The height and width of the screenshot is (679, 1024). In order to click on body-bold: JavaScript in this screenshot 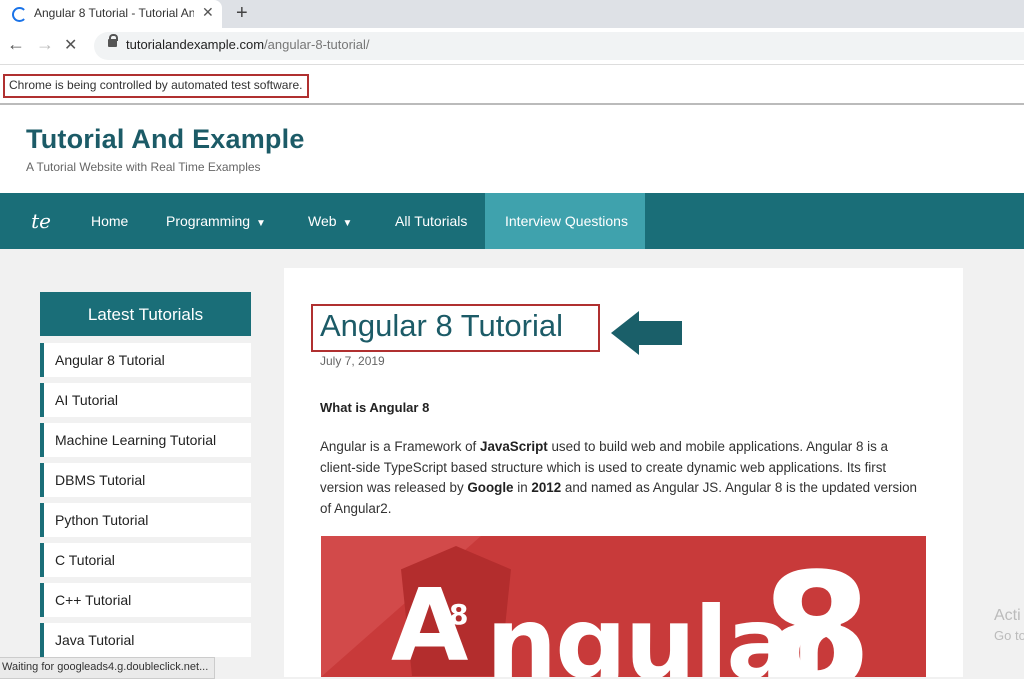, I will do `click(514, 446)`.